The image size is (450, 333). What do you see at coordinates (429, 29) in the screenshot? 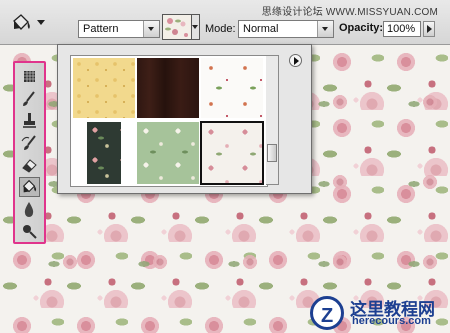
I see `opacity-slider-toggle` at bounding box center [429, 29].